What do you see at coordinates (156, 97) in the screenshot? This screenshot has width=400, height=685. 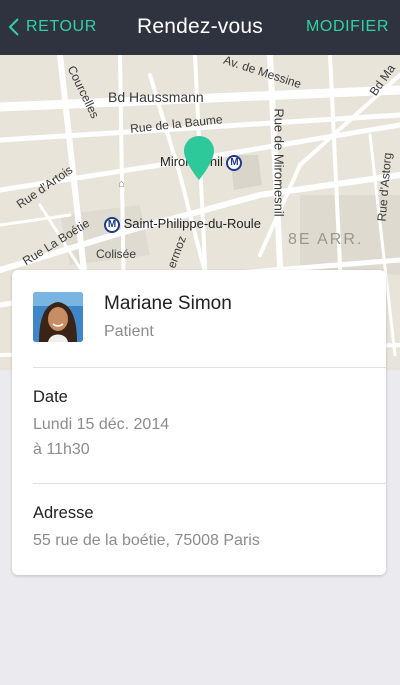 I see `street-label-haussmann: Bd Haussmann` at bounding box center [156, 97].